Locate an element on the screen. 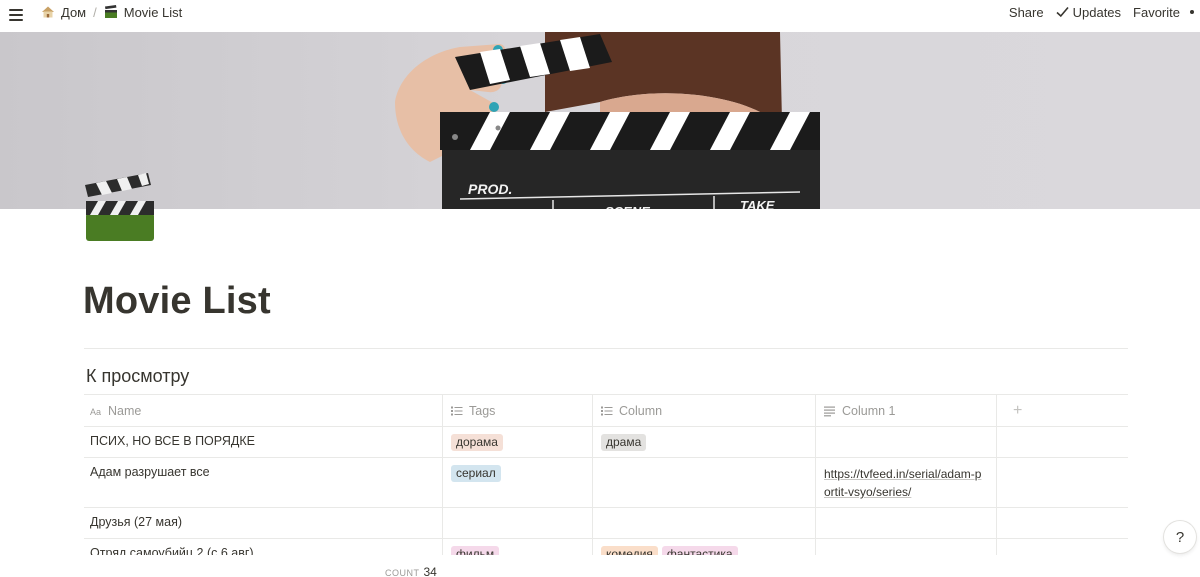 The width and height of the screenshot is (1200, 577). breadcrumb-current-page: Movie List is located at coordinates (143, 12).